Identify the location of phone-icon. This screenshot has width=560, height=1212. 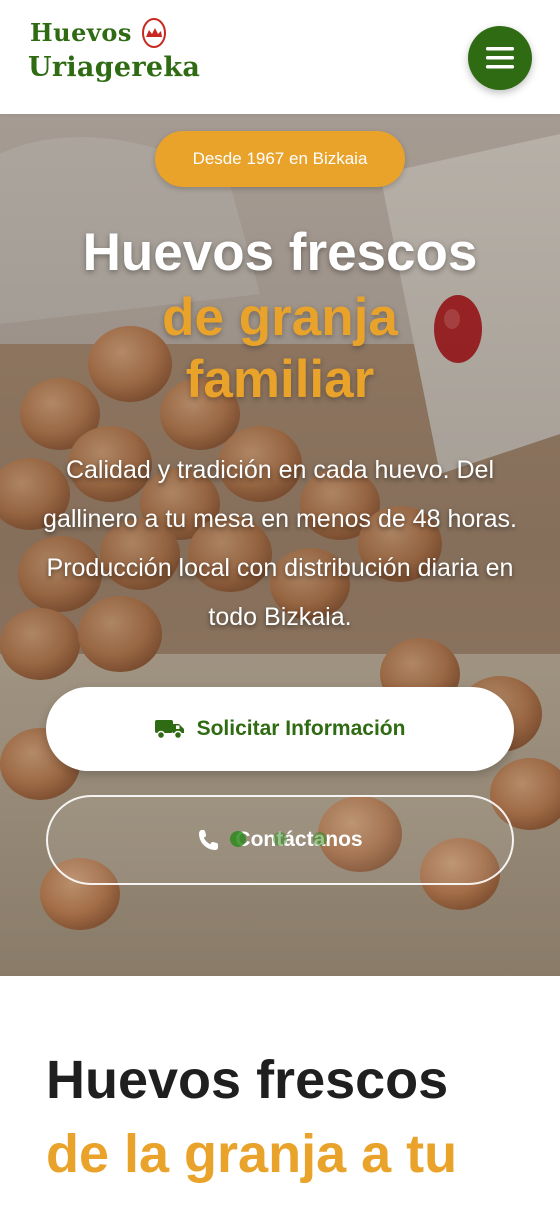
(209, 840).